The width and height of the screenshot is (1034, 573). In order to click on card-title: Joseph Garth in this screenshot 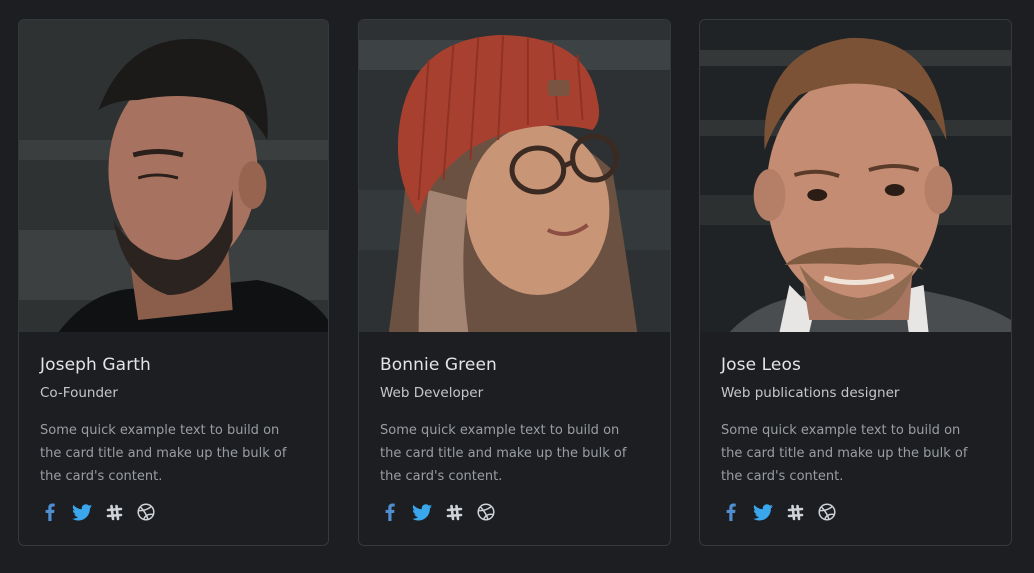, I will do `click(95, 365)`.